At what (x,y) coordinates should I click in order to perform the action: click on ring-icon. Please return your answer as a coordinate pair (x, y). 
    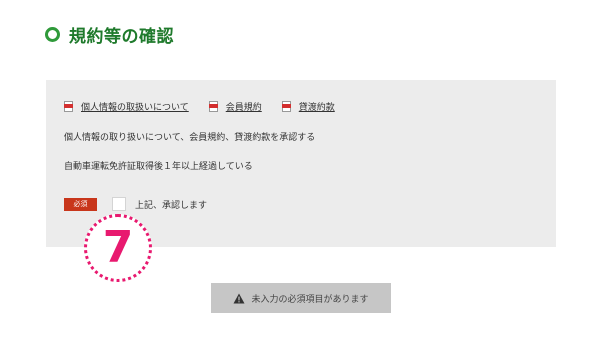
    Looking at the image, I should click on (52, 34).